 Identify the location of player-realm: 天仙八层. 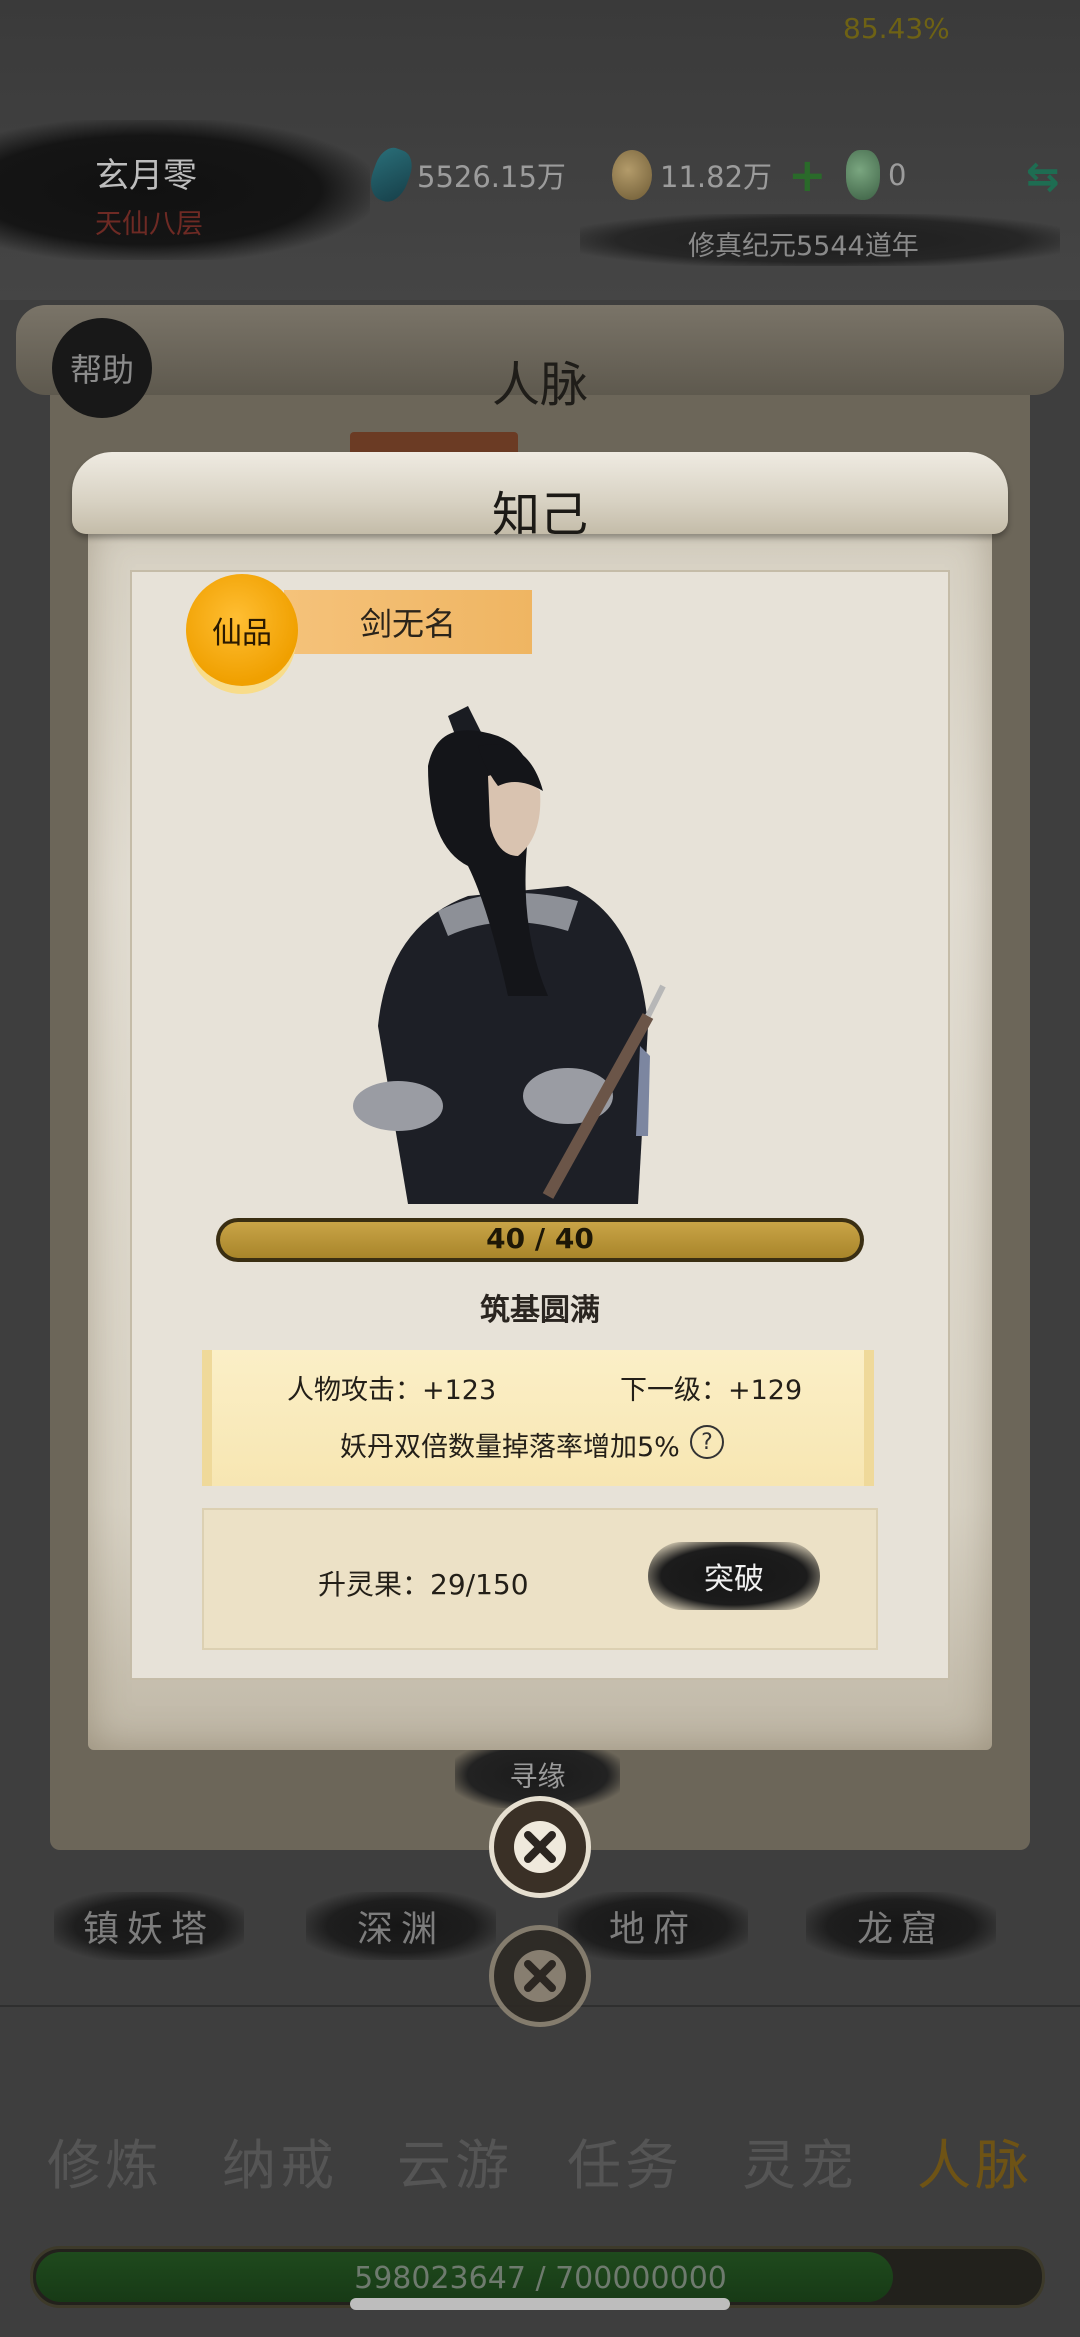
(149, 224).